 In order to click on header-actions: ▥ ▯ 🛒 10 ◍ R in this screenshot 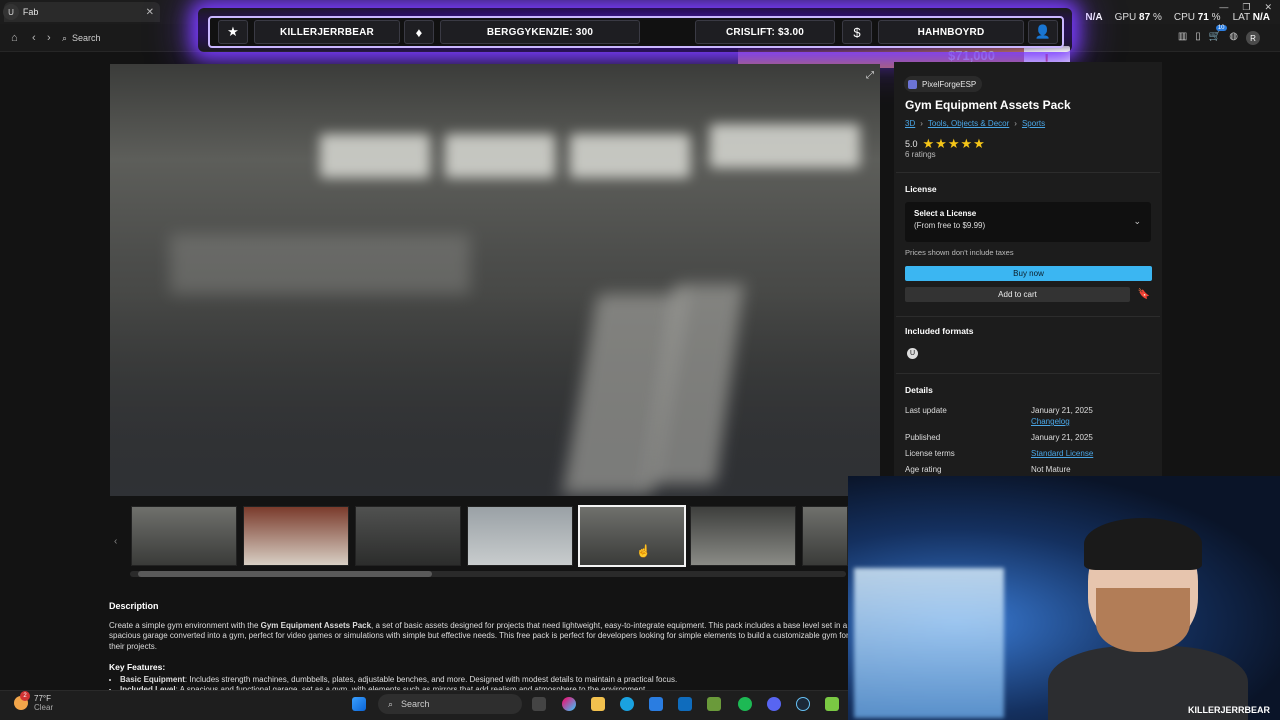, I will do `click(1219, 35)`.